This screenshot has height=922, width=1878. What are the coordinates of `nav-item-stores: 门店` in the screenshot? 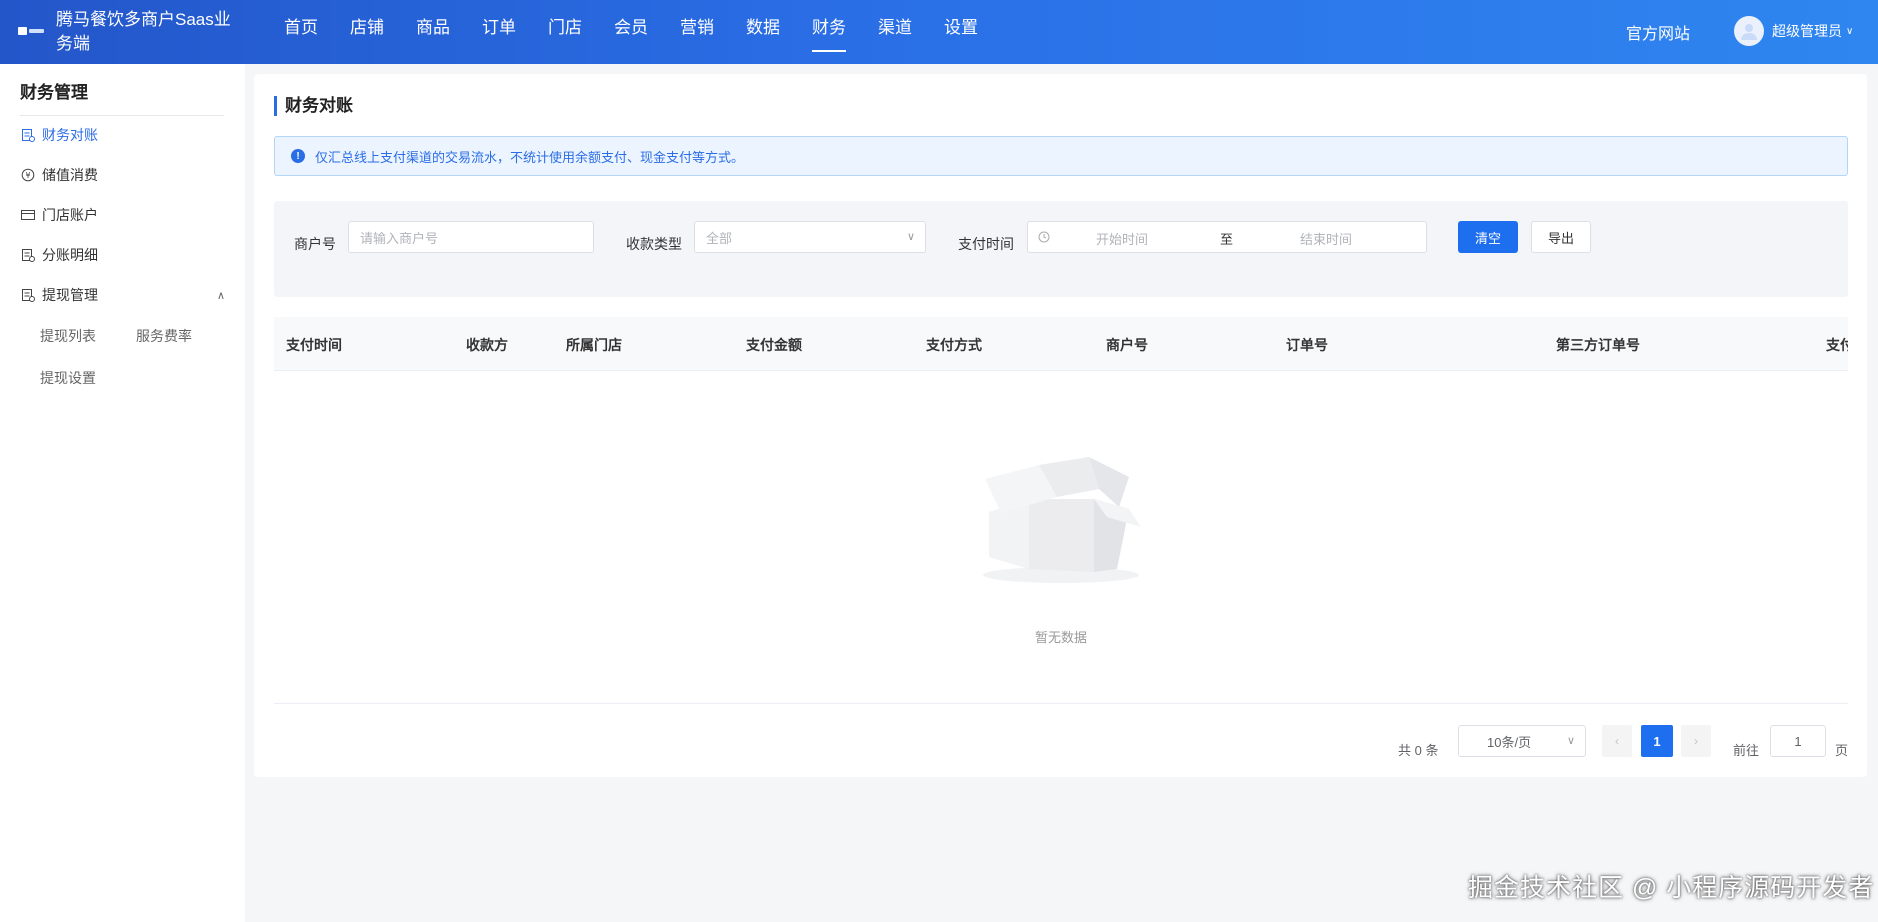 It's located at (565, 32).